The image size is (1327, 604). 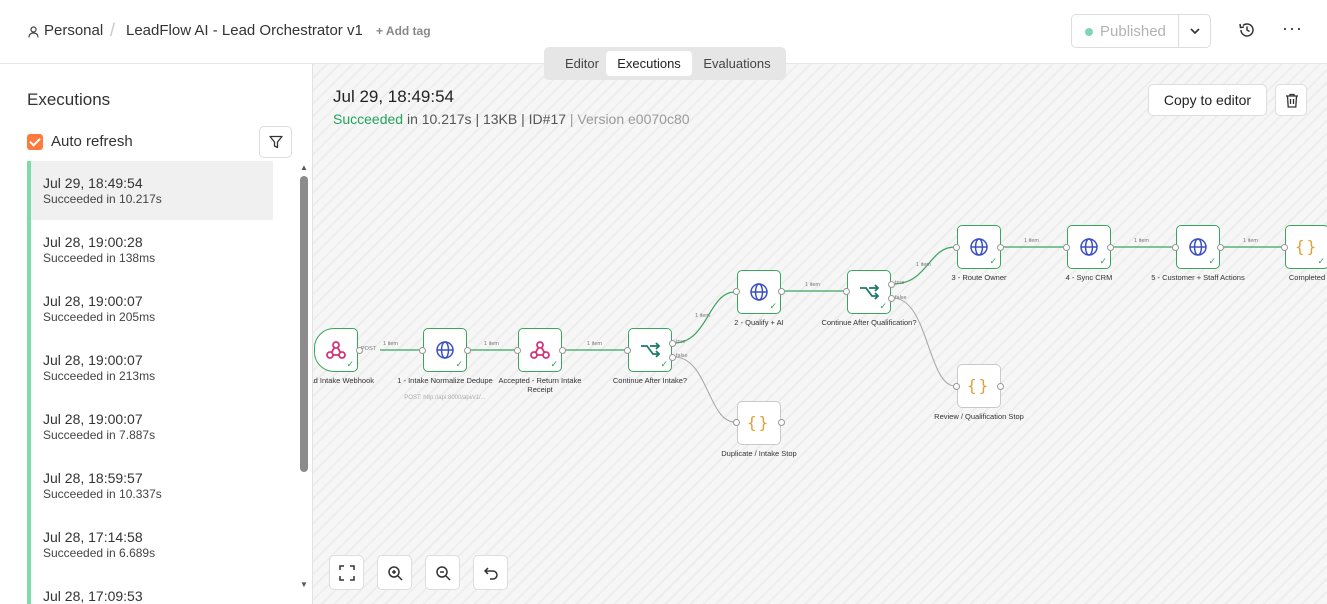 What do you see at coordinates (150, 426) in the screenshot?
I see `execution-item: Jul 28, 19:00:07 Succeeded in 7.887s` at bounding box center [150, 426].